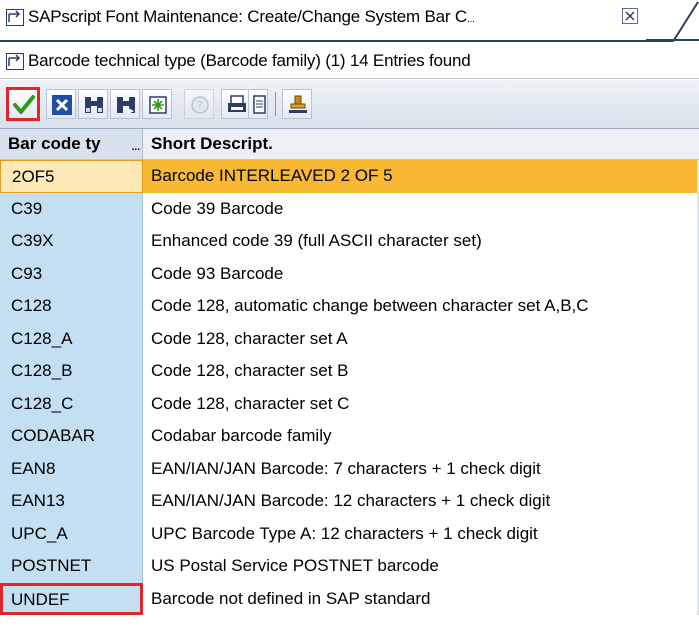 The image size is (699, 633). I want to click on close-window-button, so click(630, 16).